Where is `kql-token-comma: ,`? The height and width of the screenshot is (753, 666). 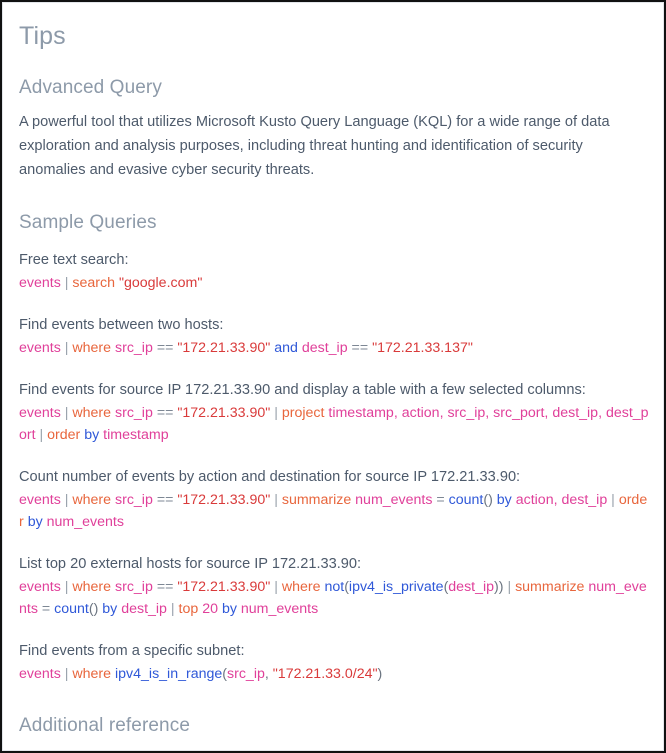
kql-token-comma: , is located at coordinates (268, 674).